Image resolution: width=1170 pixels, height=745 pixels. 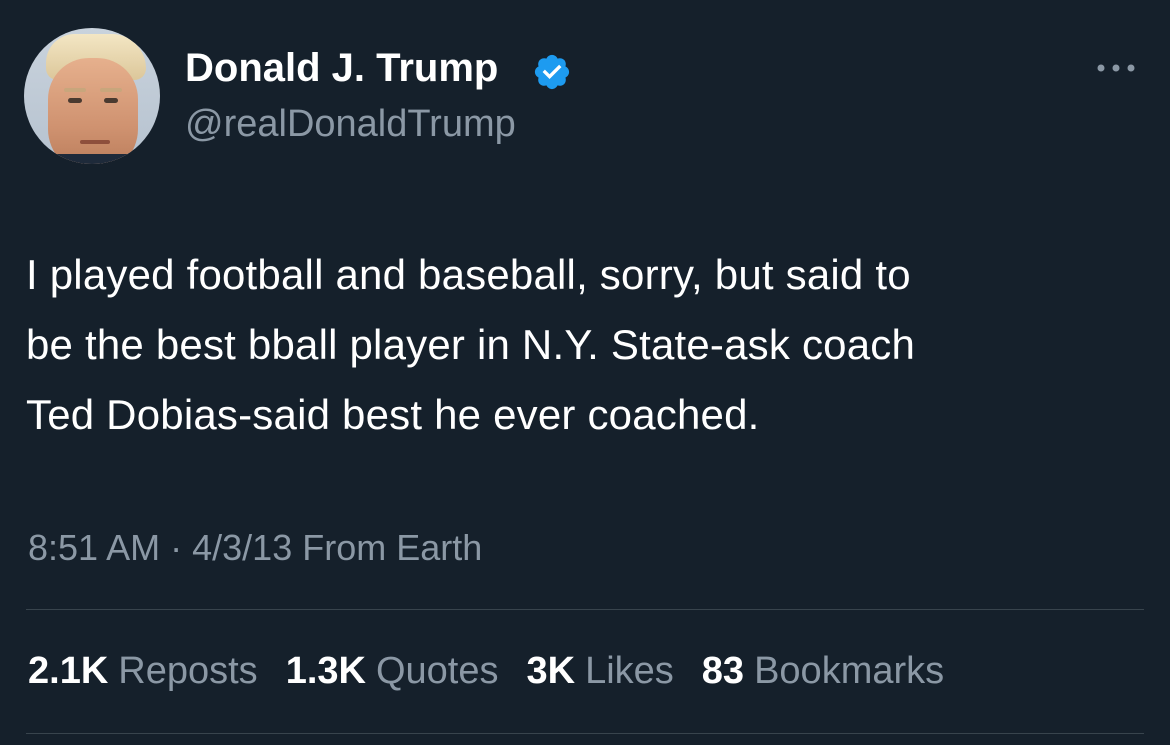 What do you see at coordinates (723, 671) in the screenshot?
I see `stat-count: 83` at bounding box center [723, 671].